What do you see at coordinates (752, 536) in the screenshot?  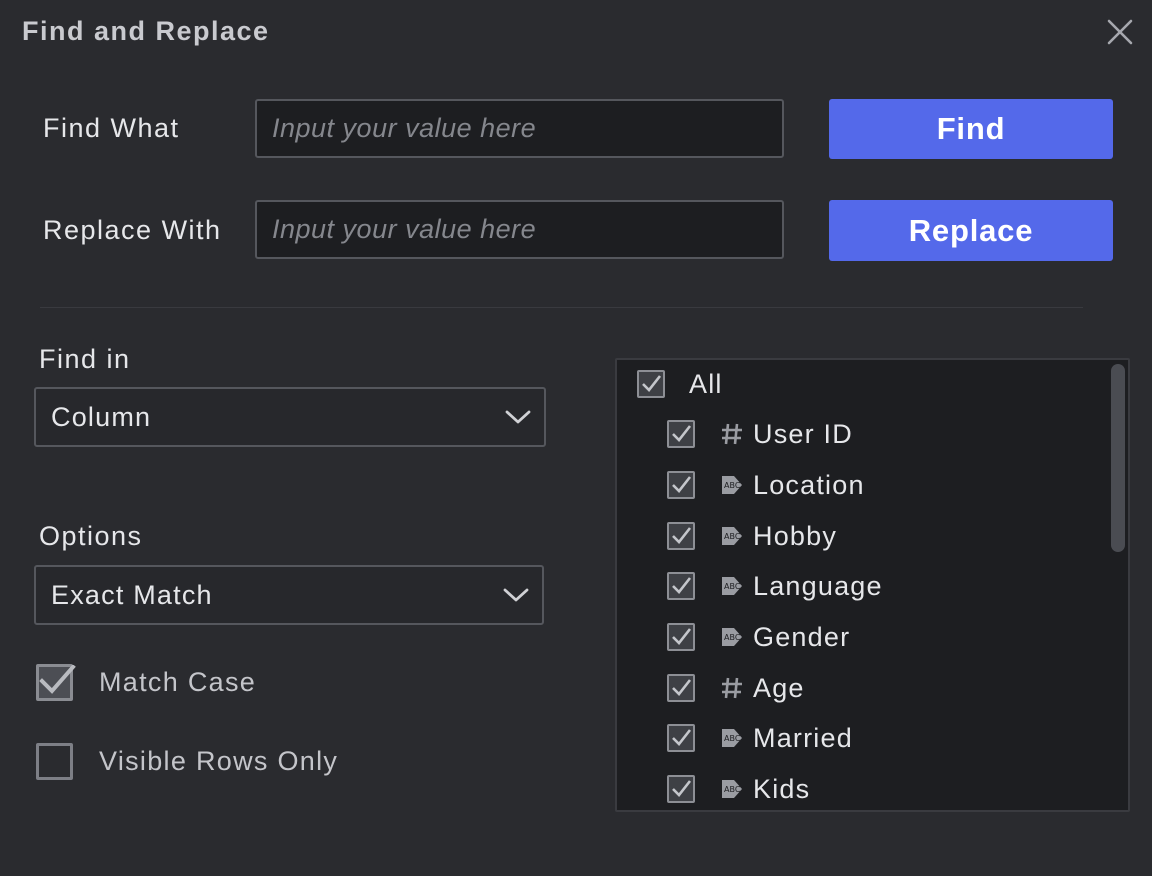 I see `column-item-hobby: ABC Hobby` at bounding box center [752, 536].